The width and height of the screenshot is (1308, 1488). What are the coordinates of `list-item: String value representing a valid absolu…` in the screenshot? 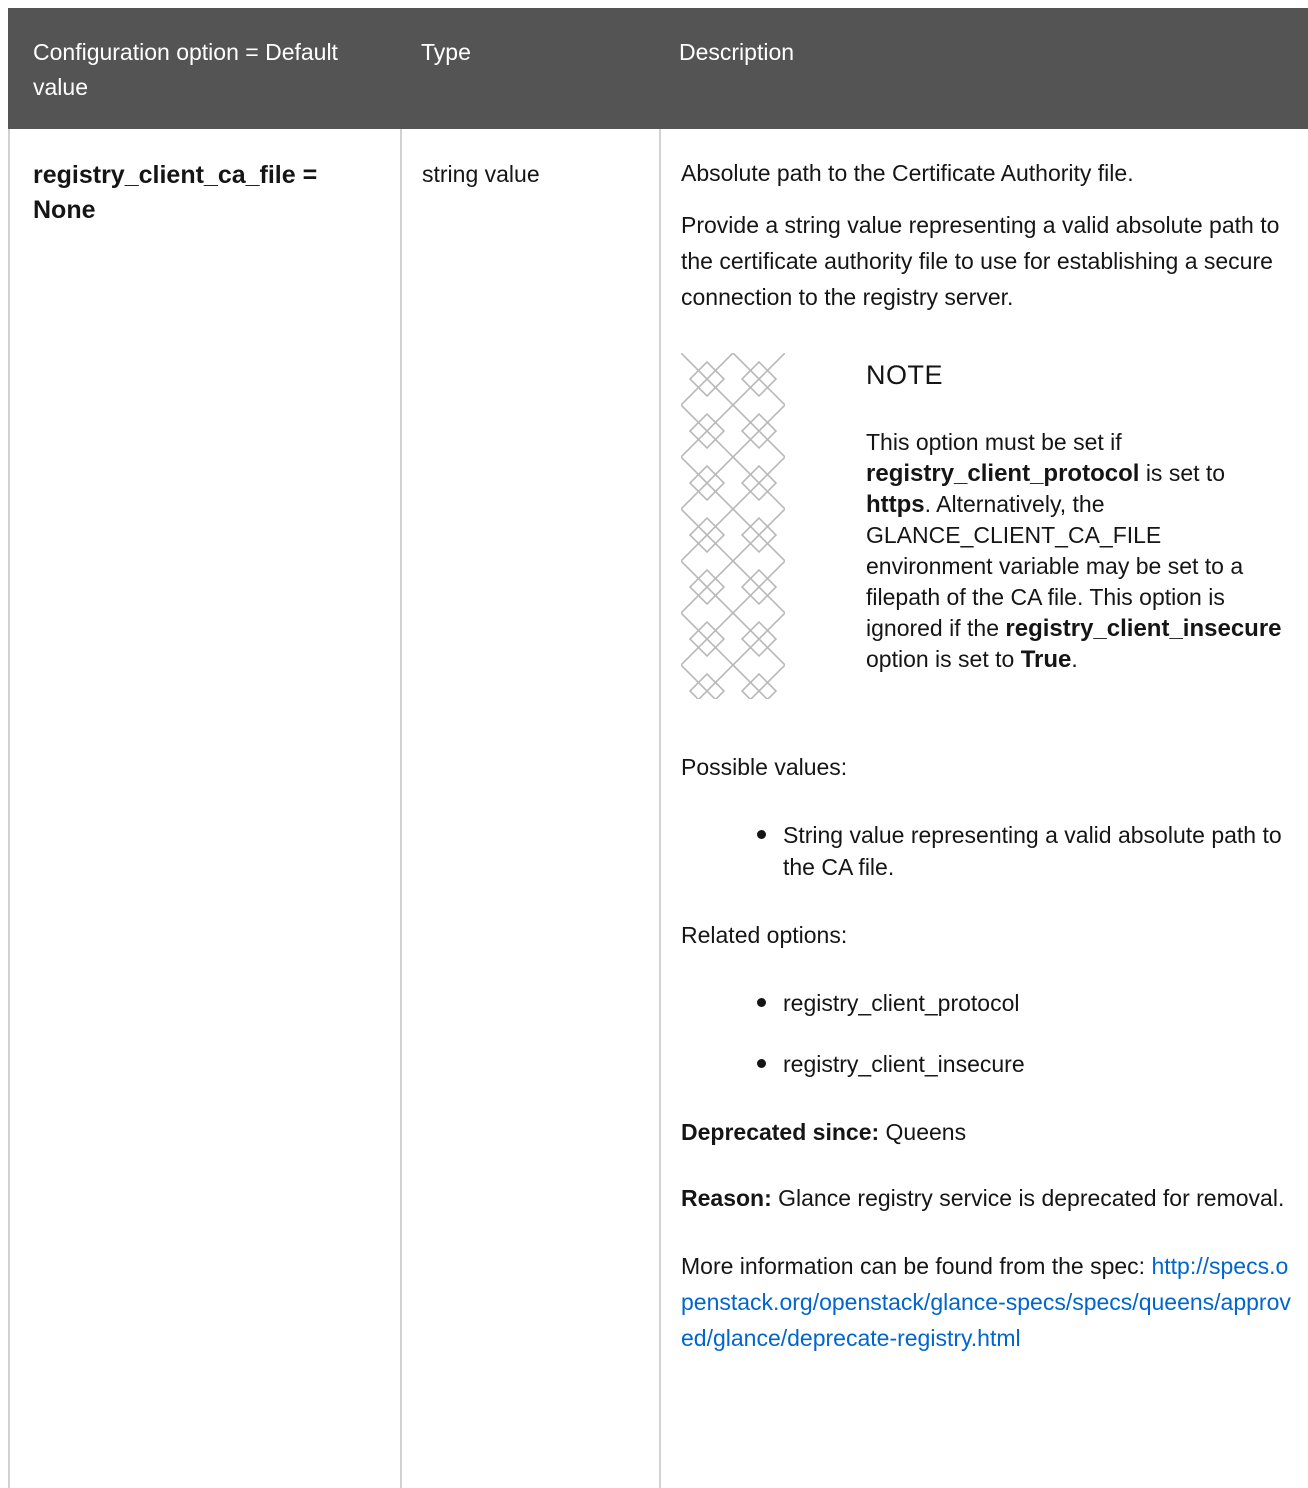 It's located at (987, 851).